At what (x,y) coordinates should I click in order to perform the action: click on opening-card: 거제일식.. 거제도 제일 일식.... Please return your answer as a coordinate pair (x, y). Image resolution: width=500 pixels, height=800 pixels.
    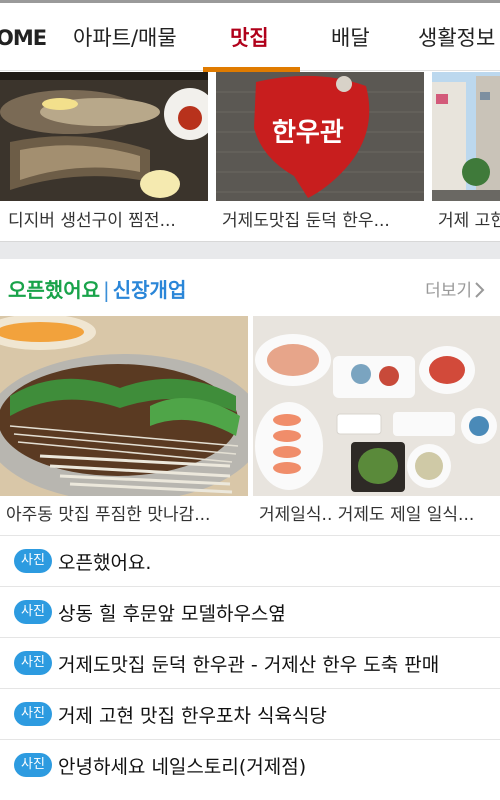
    Looking at the image, I should click on (376, 425).